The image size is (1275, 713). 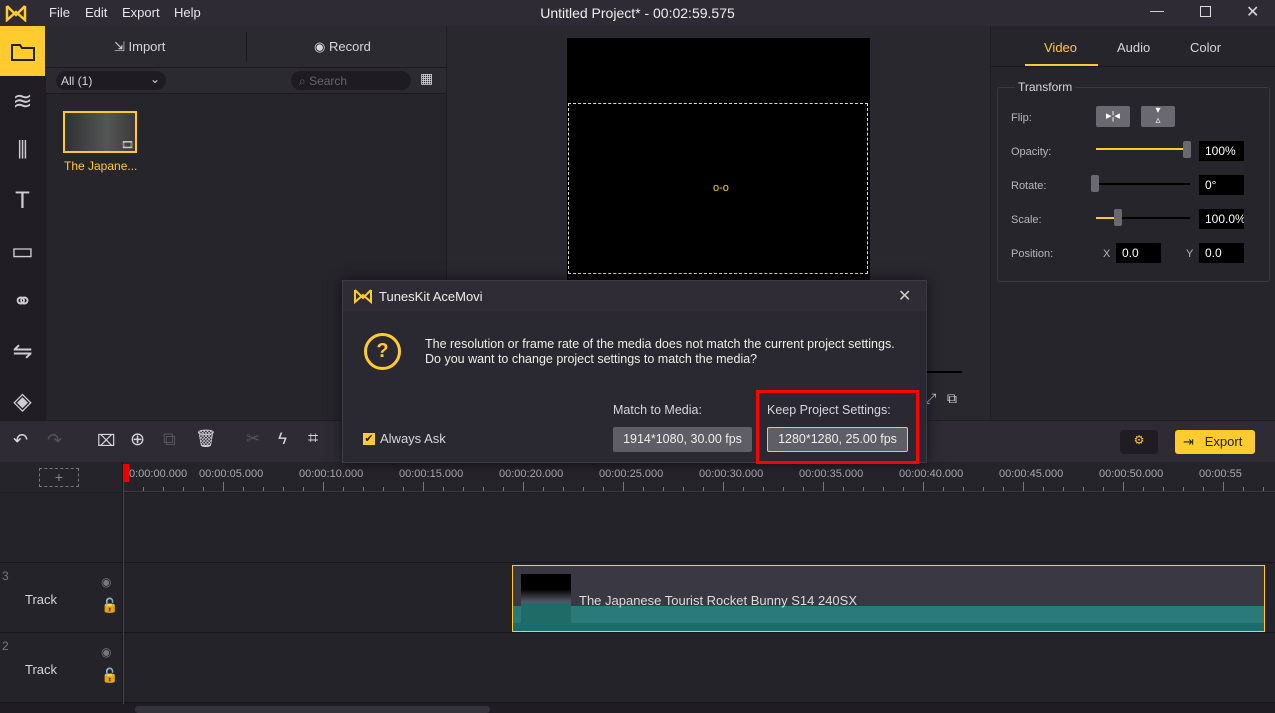 What do you see at coordinates (1157, 10) in the screenshot?
I see `minimize-button: —` at bounding box center [1157, 10].